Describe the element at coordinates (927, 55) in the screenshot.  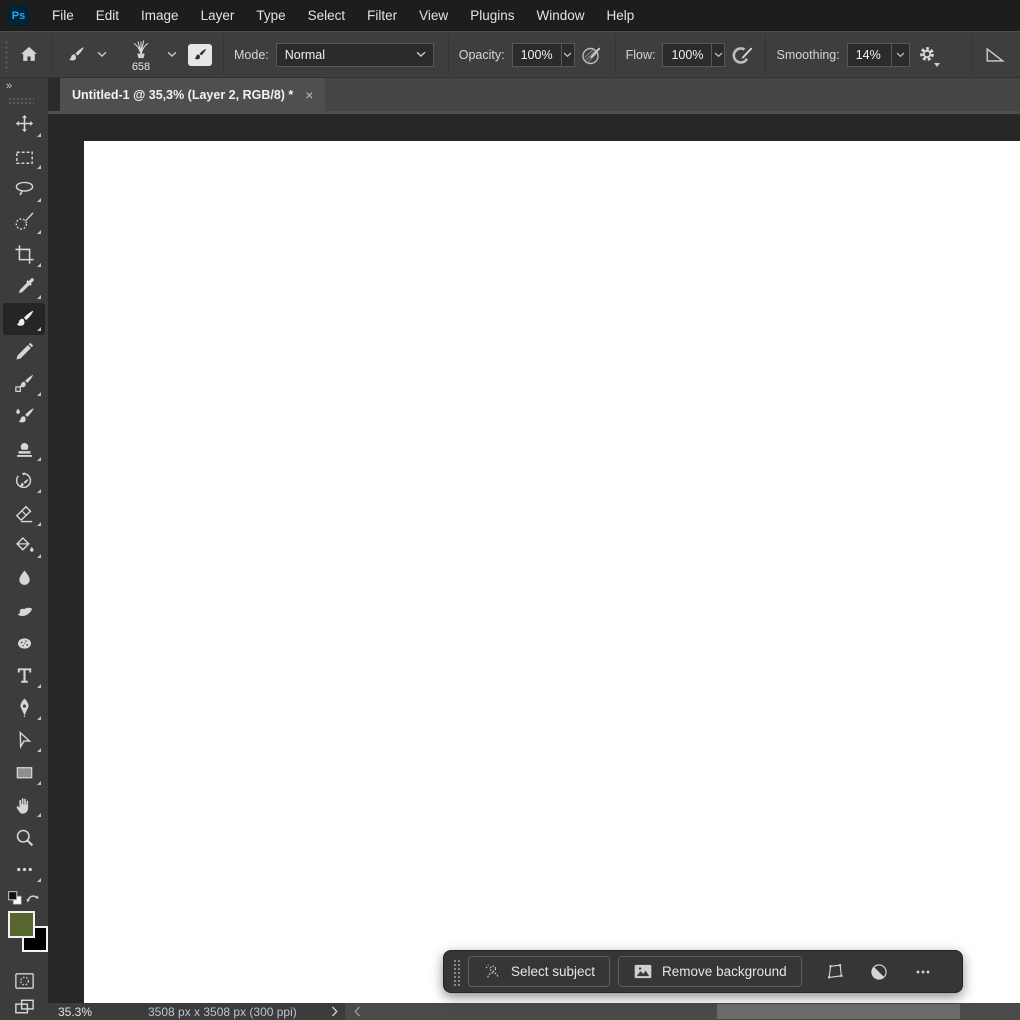
I see `smoothing-options-button` at that location.